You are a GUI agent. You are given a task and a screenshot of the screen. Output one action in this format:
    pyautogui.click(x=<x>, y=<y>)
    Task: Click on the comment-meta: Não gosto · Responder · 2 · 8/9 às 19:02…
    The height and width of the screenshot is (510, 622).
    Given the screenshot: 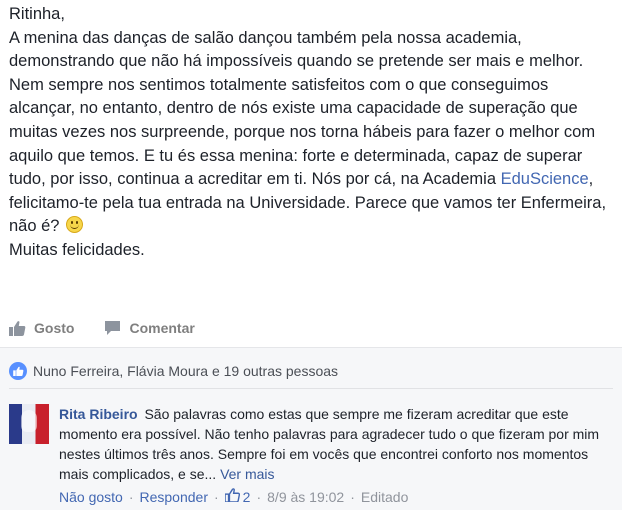 What is the action you would take?
    pyautogui.click(x=339, y=496)
    